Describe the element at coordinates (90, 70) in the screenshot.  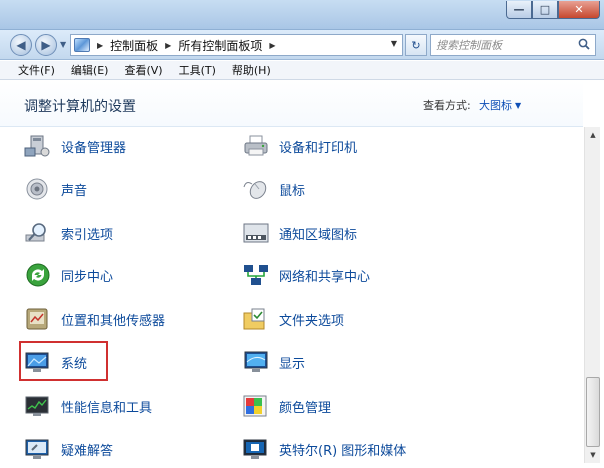
I see `menu-edit: 编辑(E)` at that location.